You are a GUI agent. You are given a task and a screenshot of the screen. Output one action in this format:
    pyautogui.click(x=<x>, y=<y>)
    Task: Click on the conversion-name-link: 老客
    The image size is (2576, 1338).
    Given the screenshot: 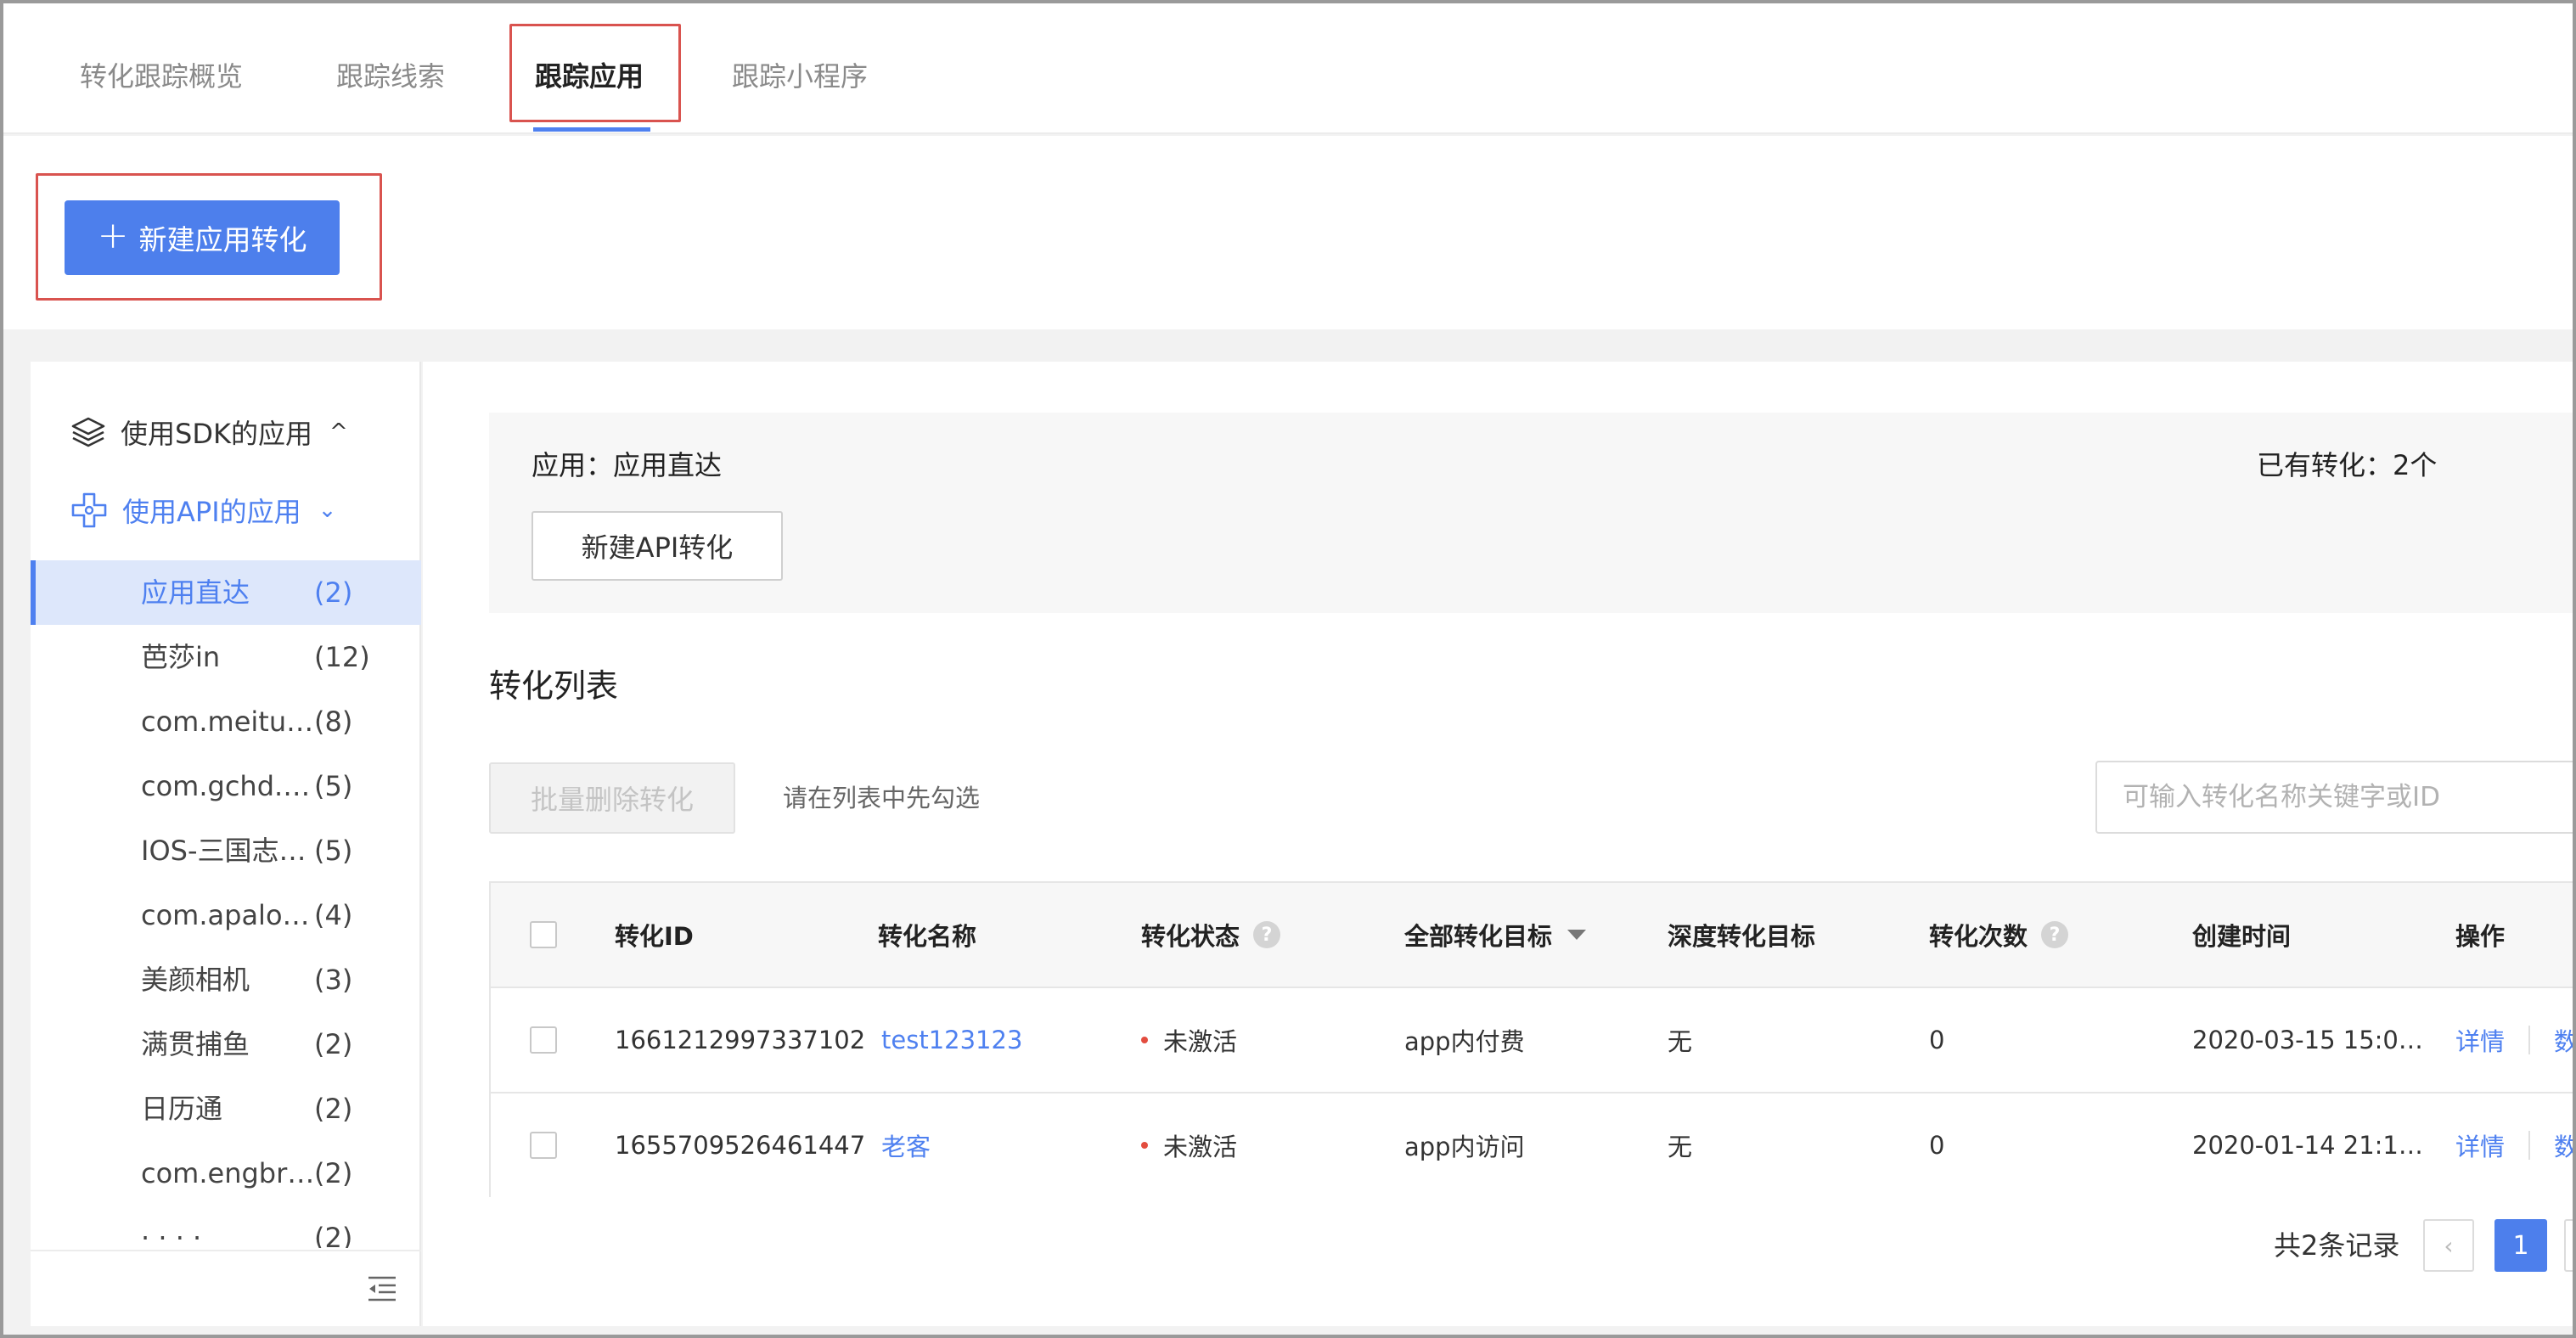 What is the action you would take?
    pyautogui.click(x=906, y=1145)
    